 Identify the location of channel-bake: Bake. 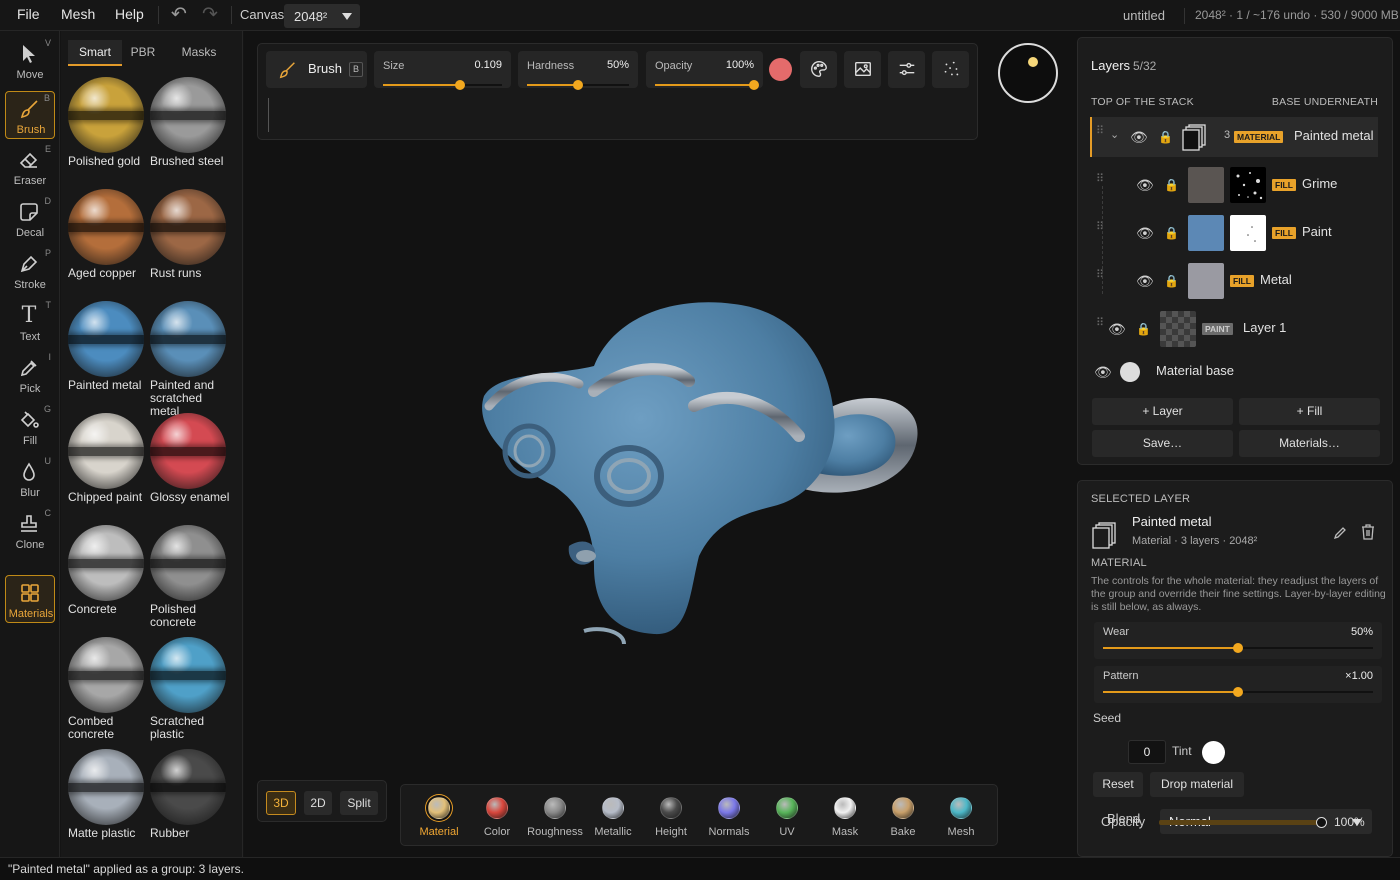
(903, 817).